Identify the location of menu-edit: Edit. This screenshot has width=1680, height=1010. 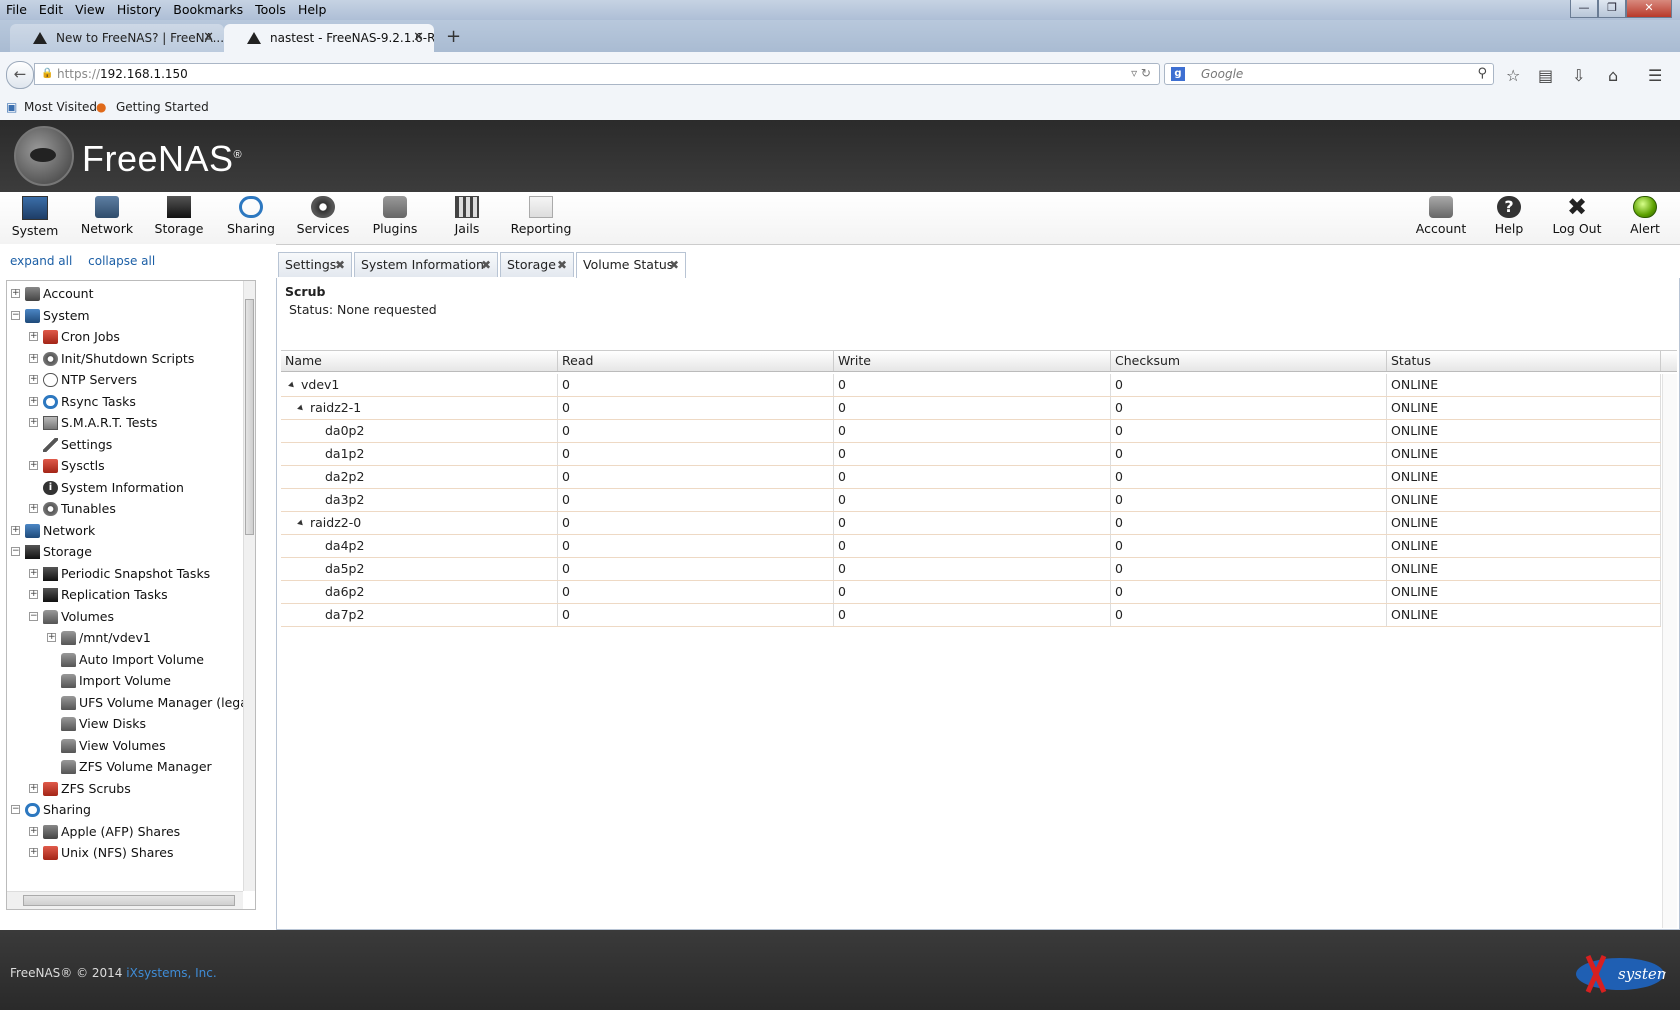
(51, 8).